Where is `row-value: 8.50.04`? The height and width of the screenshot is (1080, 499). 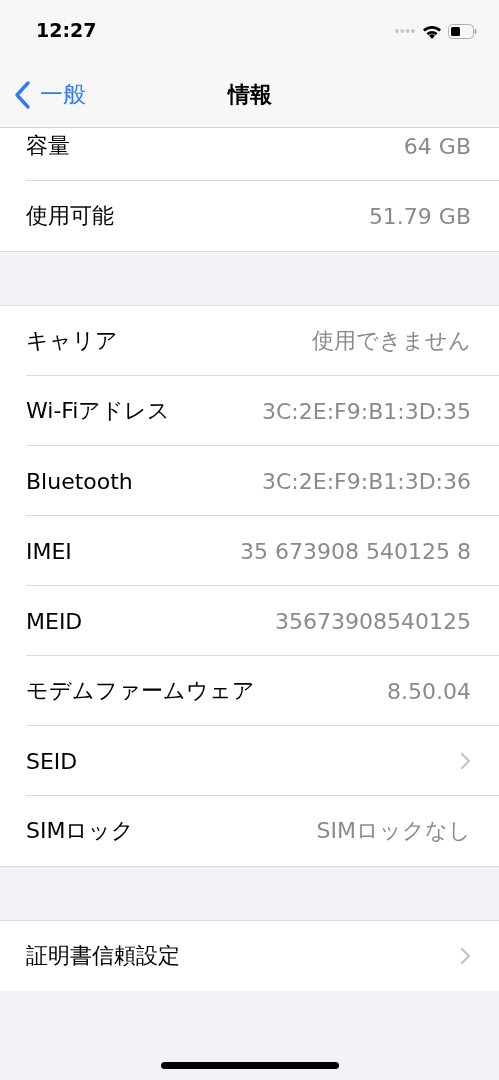 row-value: 8.50.04 is located at coordinates (429, 691).